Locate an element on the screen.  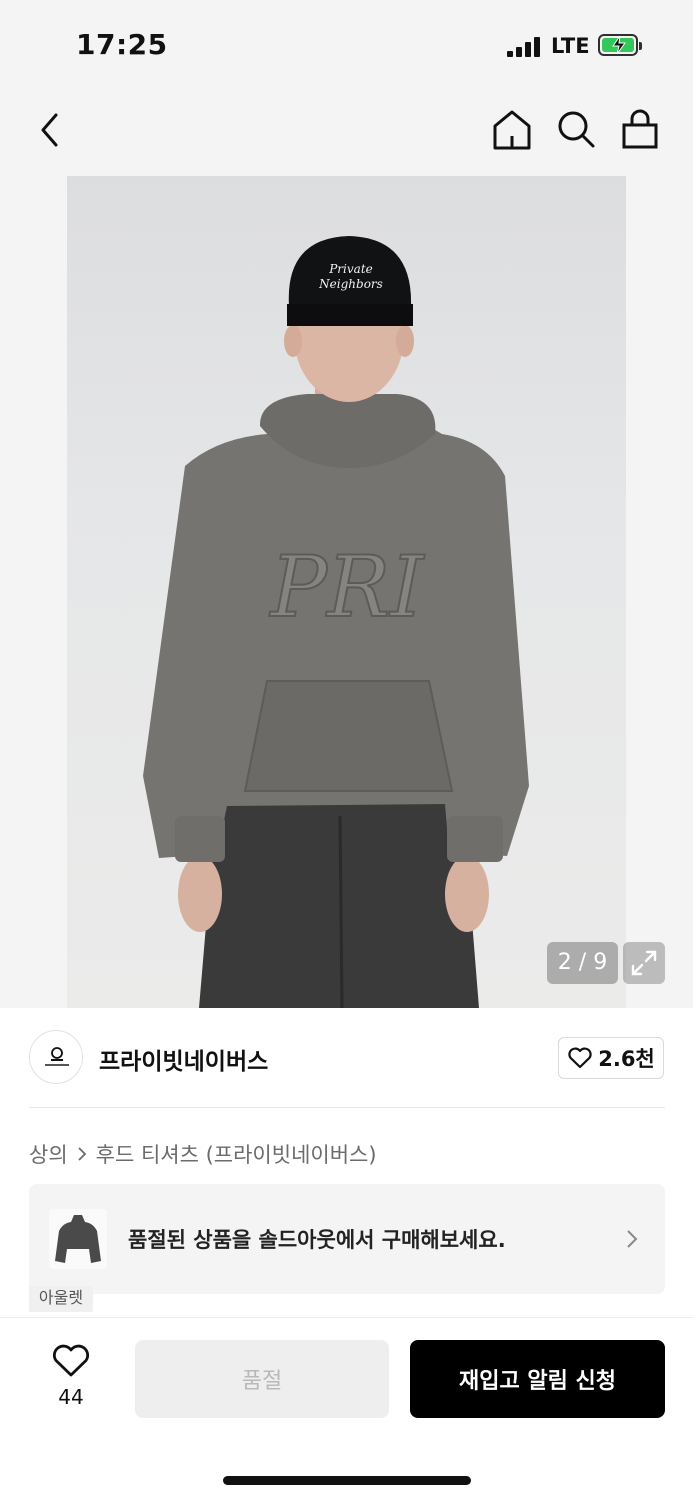
status-time: 17:25 is located at coordinates (122, 44).